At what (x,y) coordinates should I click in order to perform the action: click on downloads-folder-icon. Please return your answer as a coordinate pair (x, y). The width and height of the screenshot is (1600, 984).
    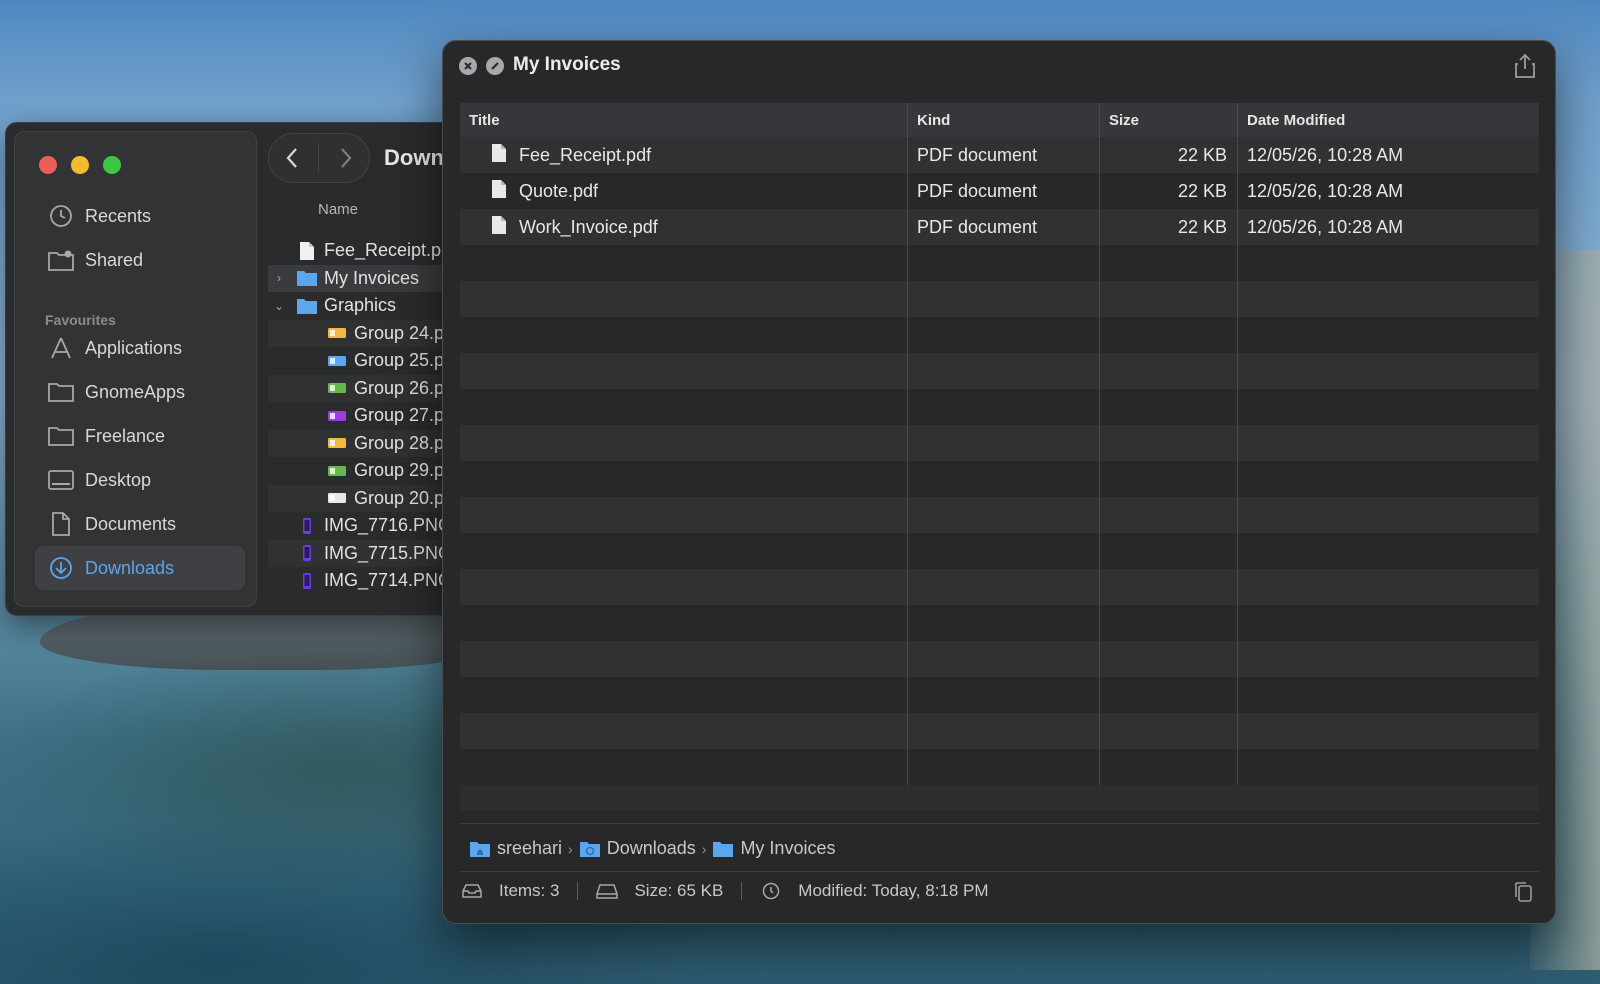
    Looking at the image, I should click on (589, 849).